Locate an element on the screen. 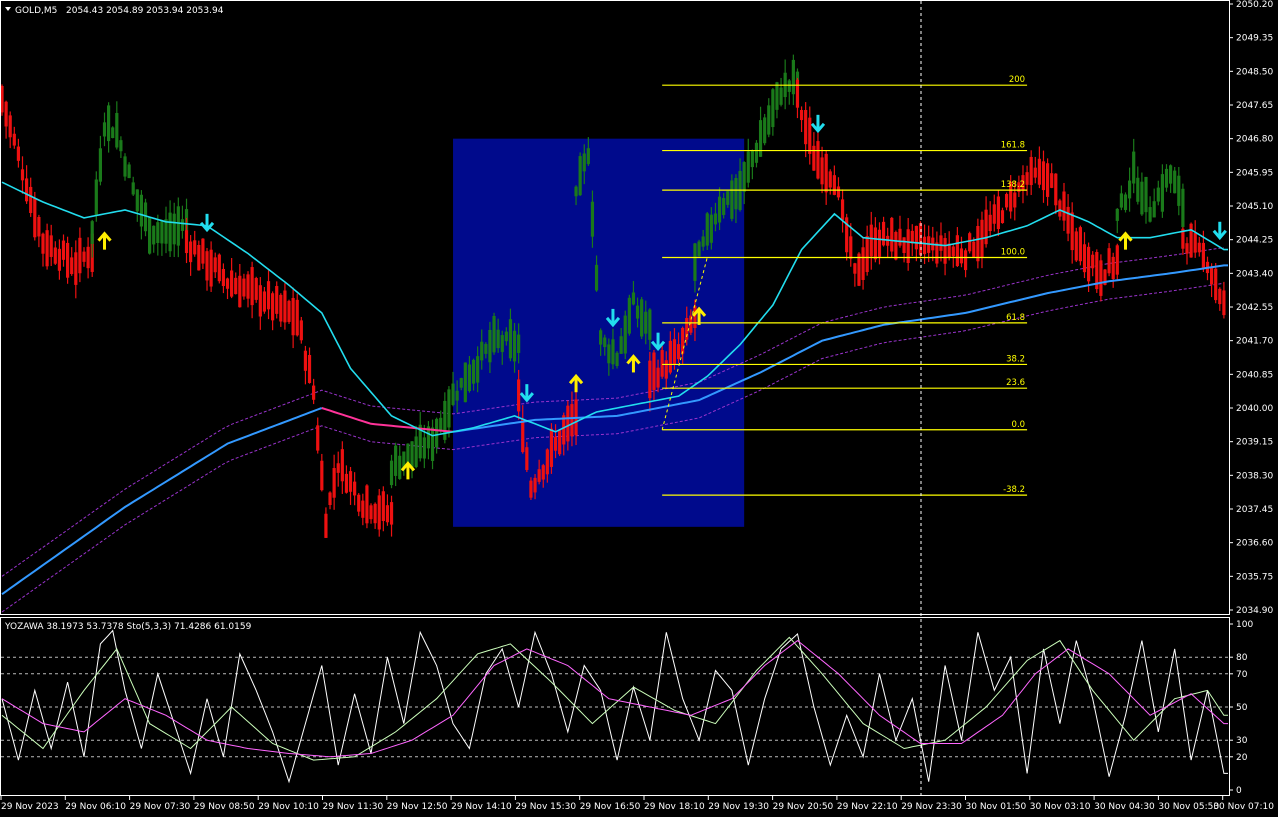 This screenshot has height=817, width=1278. time-axis-label: 30 Nov 05:50 is located at coordinates (1188, 807).